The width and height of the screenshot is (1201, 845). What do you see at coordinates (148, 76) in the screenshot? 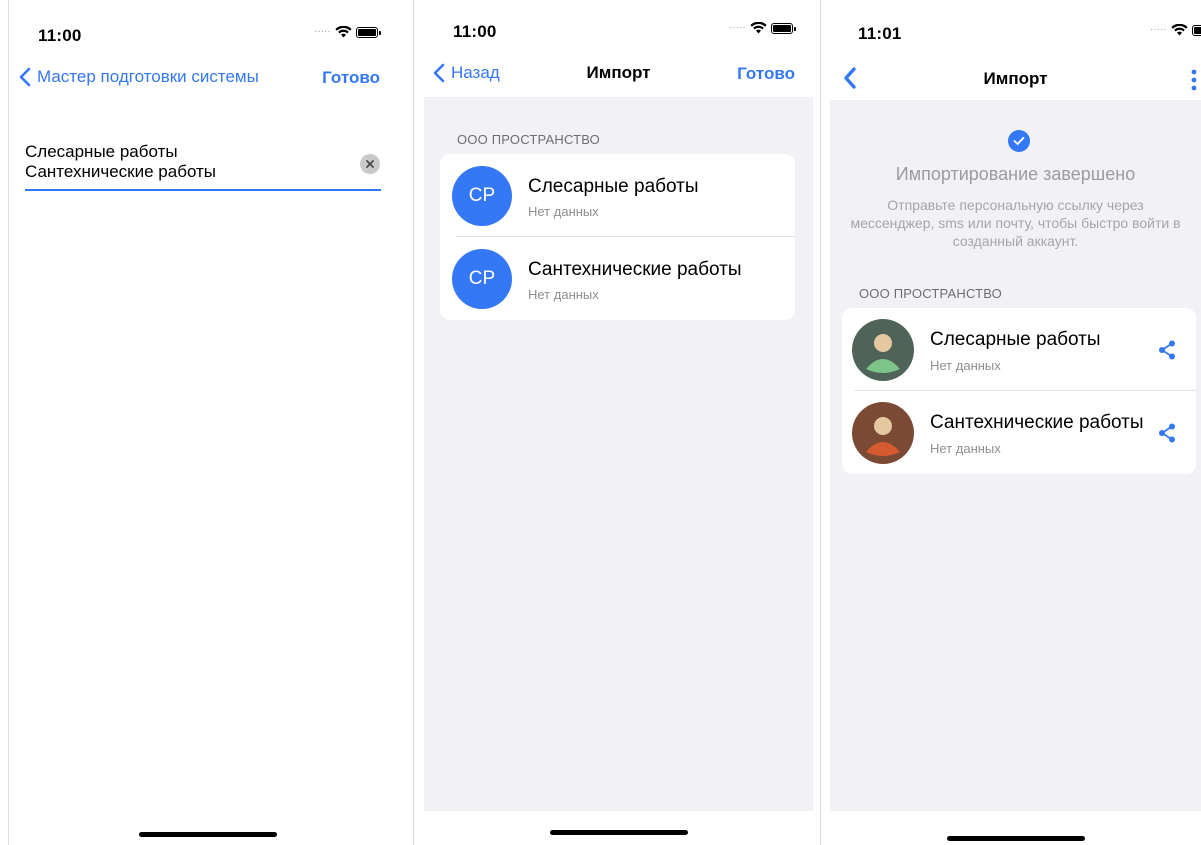
I see `back-label: Мастер подготовки системы` at bounding box center [148, 76].